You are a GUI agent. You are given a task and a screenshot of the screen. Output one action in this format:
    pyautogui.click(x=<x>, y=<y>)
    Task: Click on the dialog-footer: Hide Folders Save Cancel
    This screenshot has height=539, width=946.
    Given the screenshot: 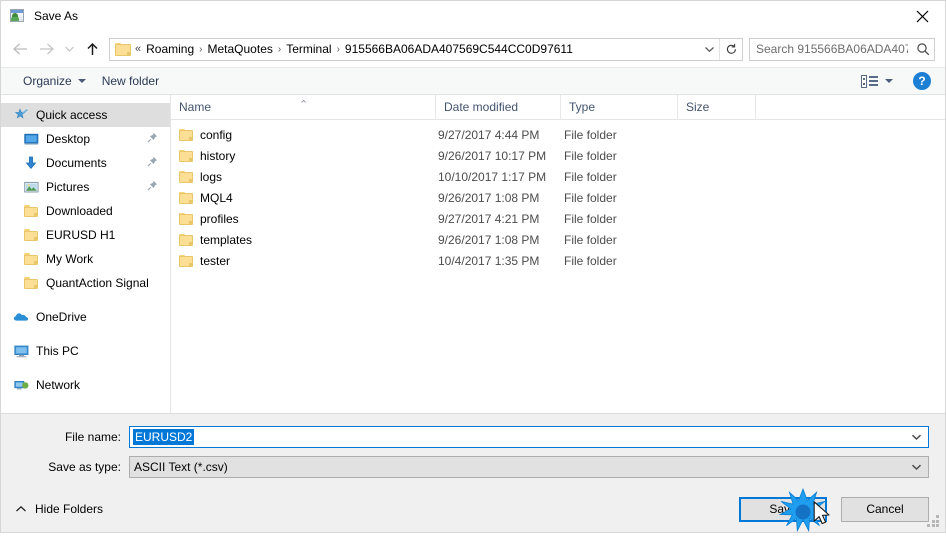 What is the action you would take?
    pyautogui.click(x=473, y=509)
    